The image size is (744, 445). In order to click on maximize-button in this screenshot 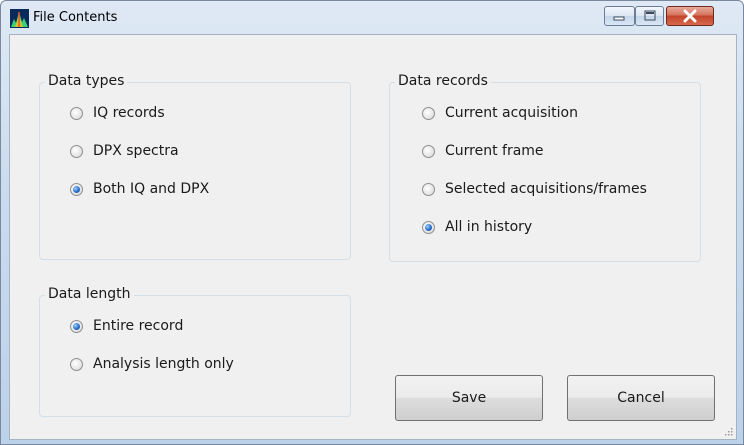, I will do `click(649, 16)`.